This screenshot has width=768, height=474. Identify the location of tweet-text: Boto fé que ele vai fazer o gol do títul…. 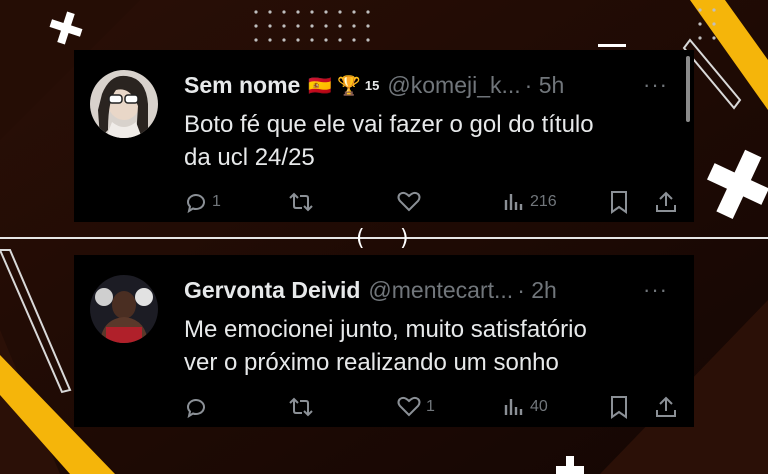
(429, 141).